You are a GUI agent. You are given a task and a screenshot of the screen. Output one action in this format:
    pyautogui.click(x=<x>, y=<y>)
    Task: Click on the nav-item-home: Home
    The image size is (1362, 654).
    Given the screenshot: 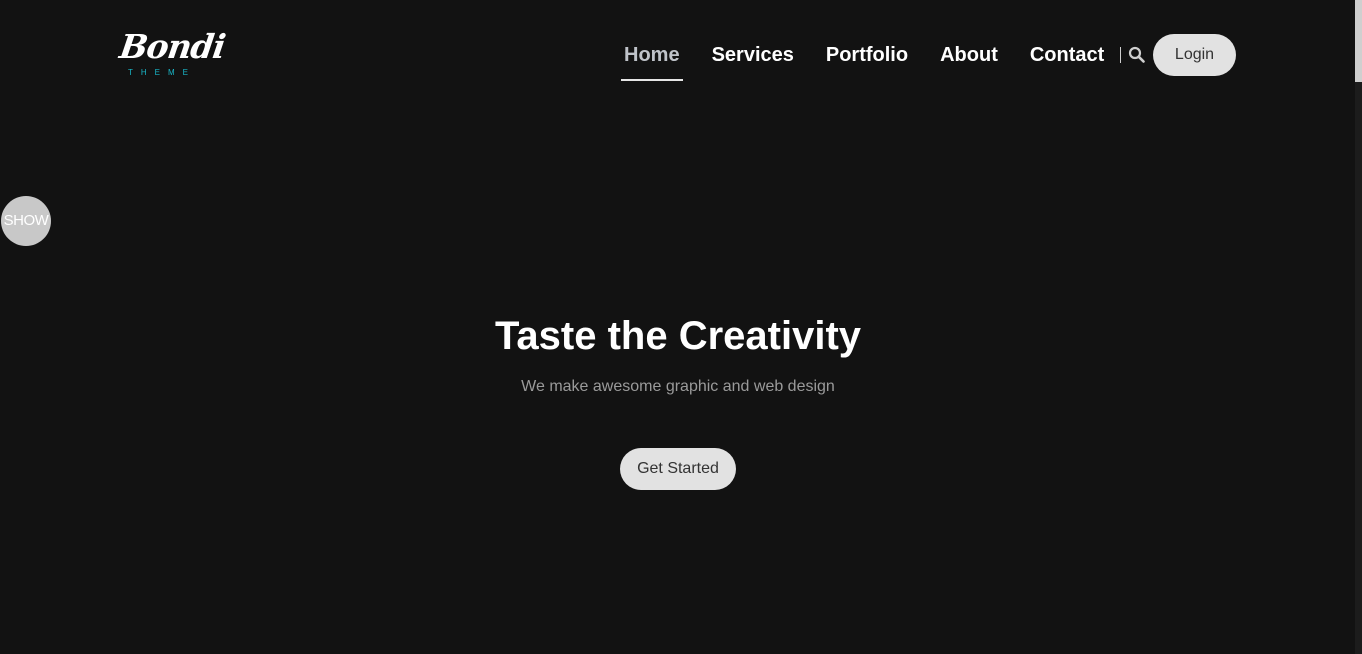 What is the action you would take?
    pyautogui.click(x=652, y=62)
    